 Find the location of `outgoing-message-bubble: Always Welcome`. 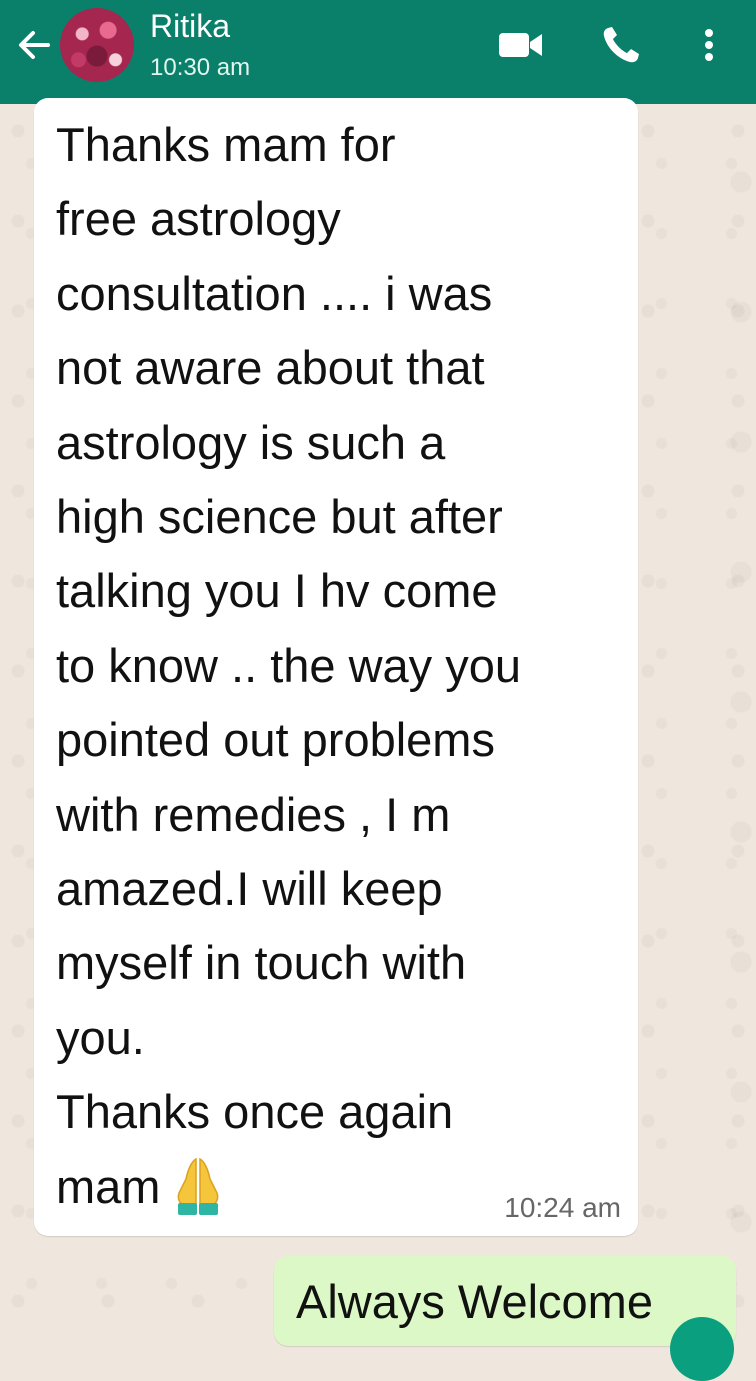

outgoing-message-bubble: Always Welcome is located at coordinates (505, 1301).